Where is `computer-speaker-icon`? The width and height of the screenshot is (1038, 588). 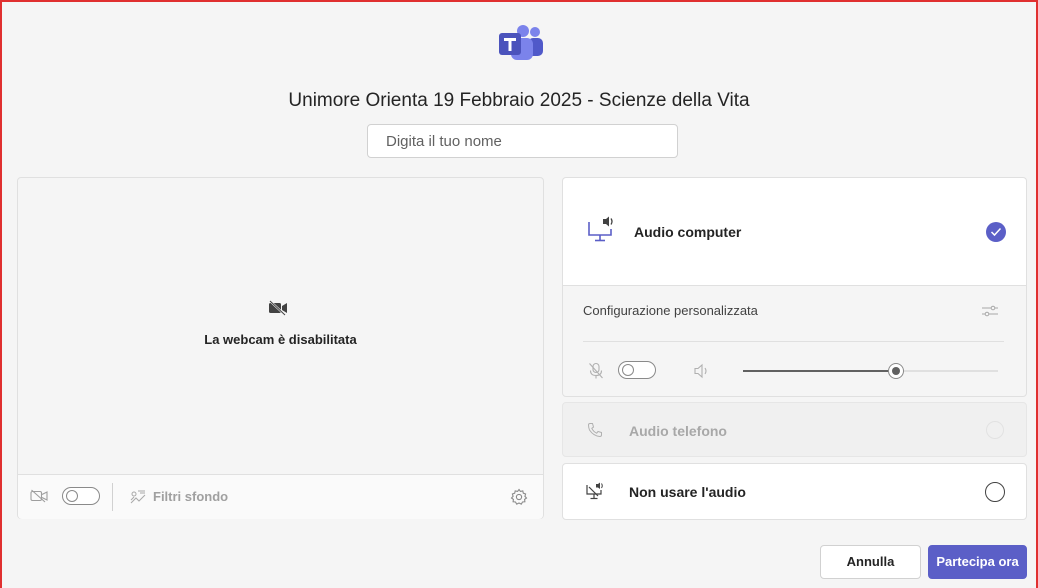
computer-speaker-icon is located at coordinates (600, 229).